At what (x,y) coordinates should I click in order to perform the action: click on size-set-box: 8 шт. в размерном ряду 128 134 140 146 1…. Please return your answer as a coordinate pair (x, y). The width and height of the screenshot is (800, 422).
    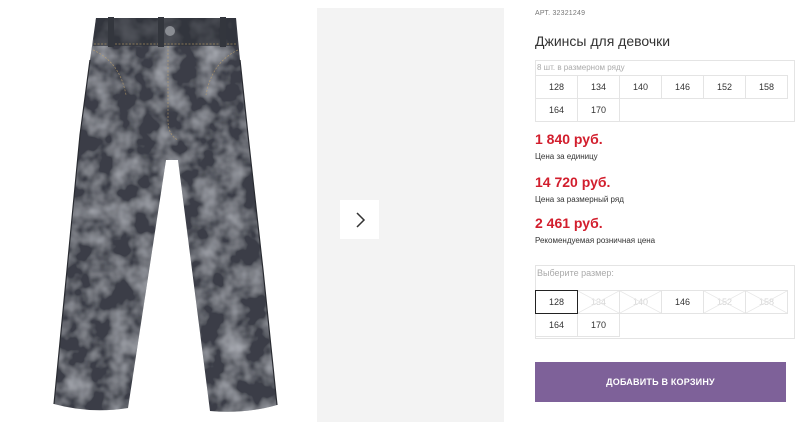
    Looking at the image, I should click on (665, 91).